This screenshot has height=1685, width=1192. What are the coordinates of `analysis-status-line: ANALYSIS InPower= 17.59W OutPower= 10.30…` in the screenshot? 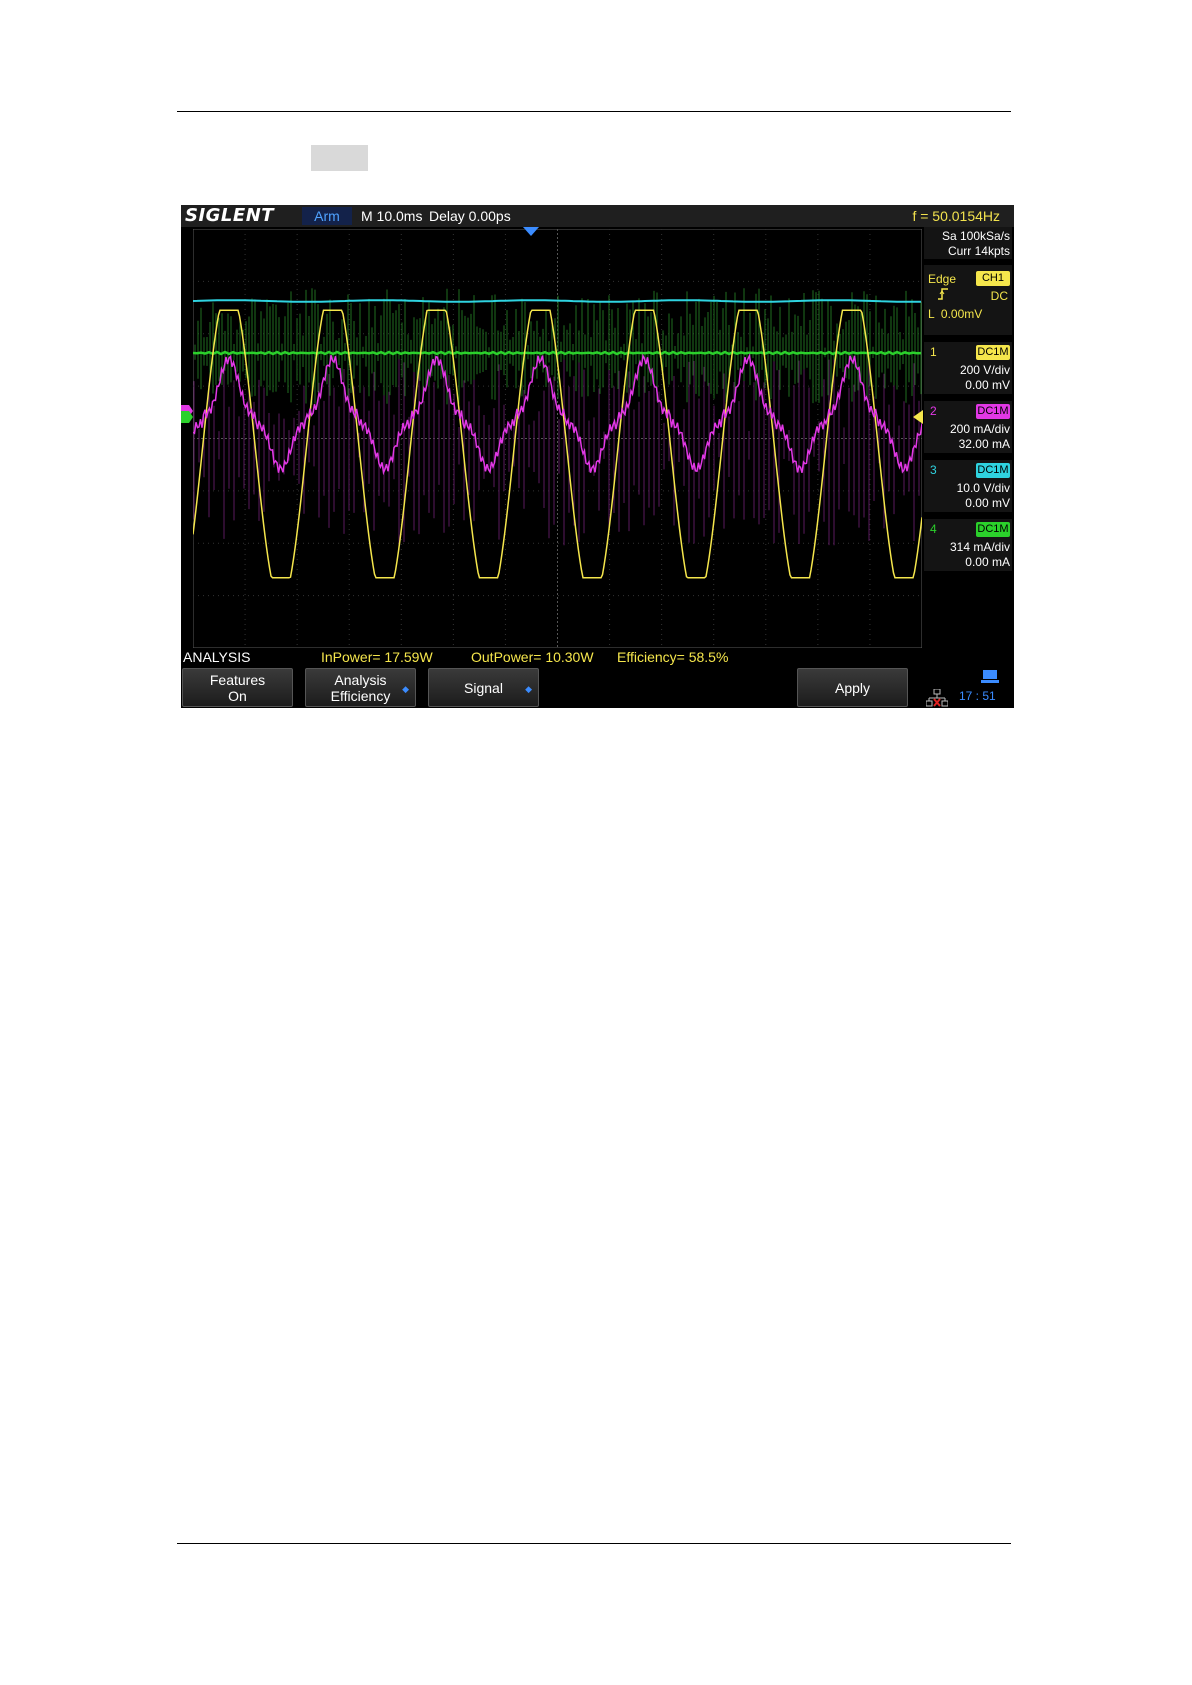 It's located at (551, 657).